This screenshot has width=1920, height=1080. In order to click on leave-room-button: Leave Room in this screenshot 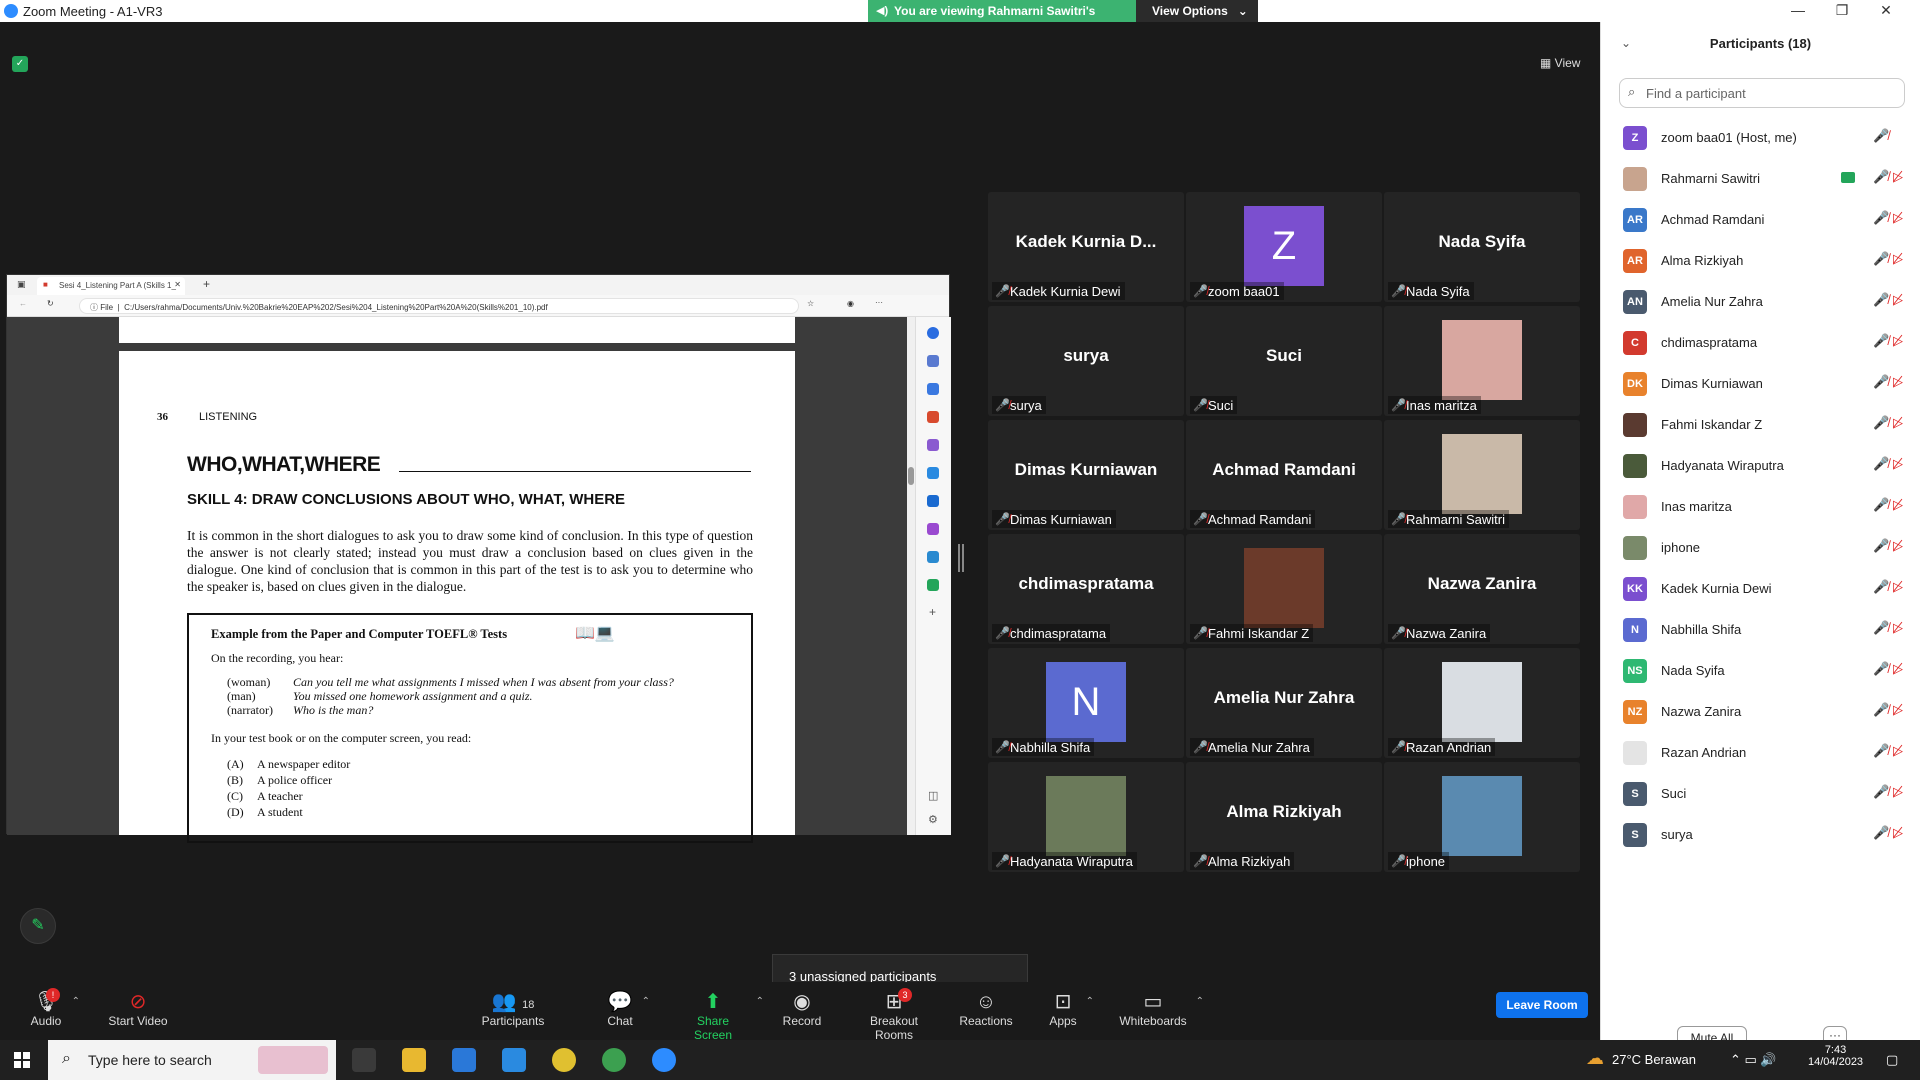, I will do `click(1542, 1005)`.